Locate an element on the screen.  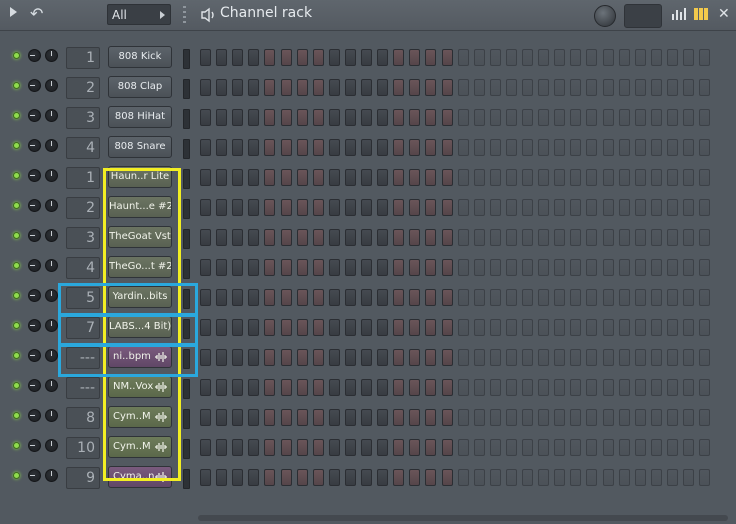
channel-name-button: 808 Kick is located at coordinates (140, 57).